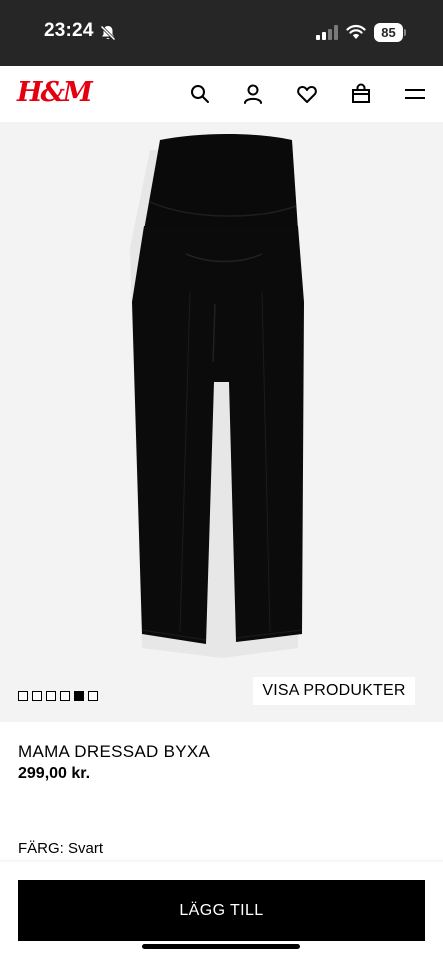  What do you see at coordinates (415, 94) in the screenshot?
I see `menu-icon` at bounding box center [415, 94].